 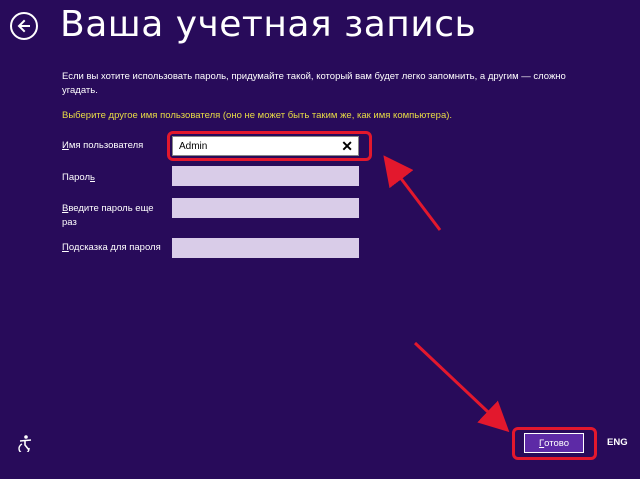 I want to click on ease-of-access-icon, so click(x=25, y=443).